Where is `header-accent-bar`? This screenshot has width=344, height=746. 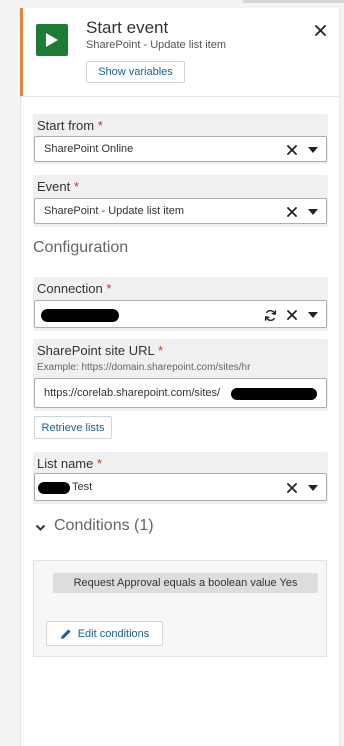
header-accent-bar is located at coordinates (21, 52).